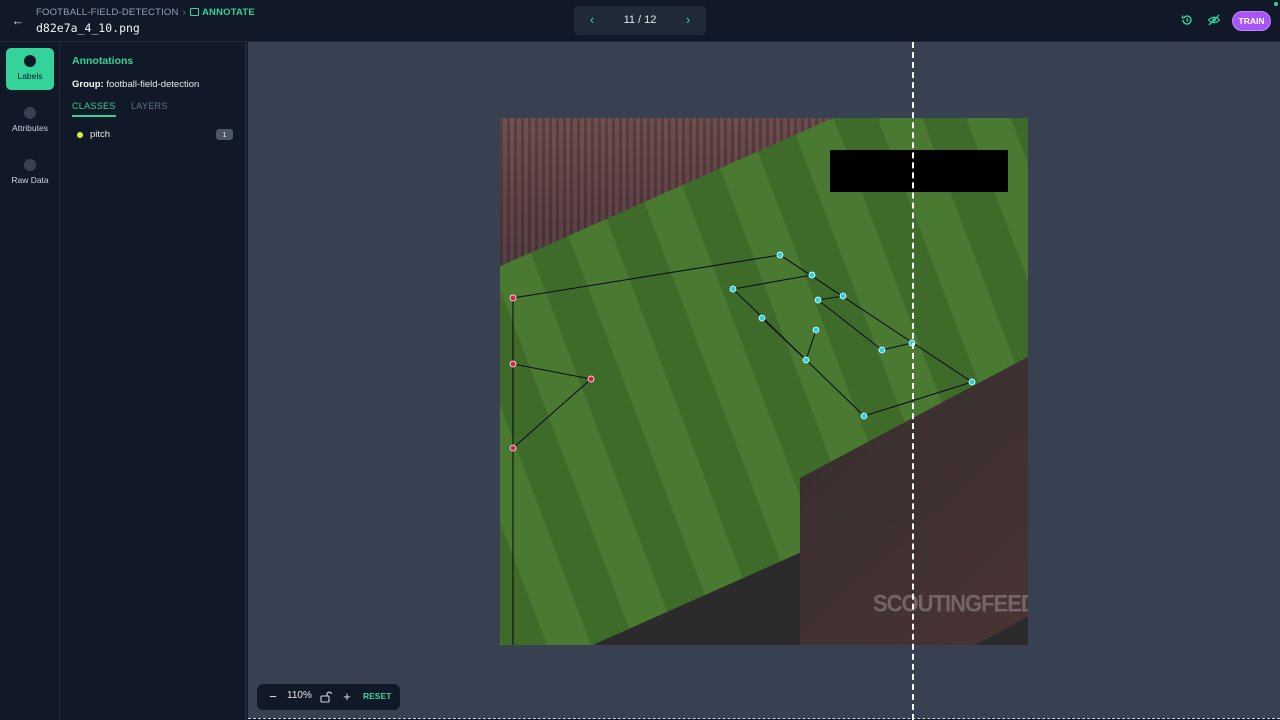  What do you see at coordinates (30, 61) in the screenshot?
I see `tag-icon` at bounding box center [30, 61].